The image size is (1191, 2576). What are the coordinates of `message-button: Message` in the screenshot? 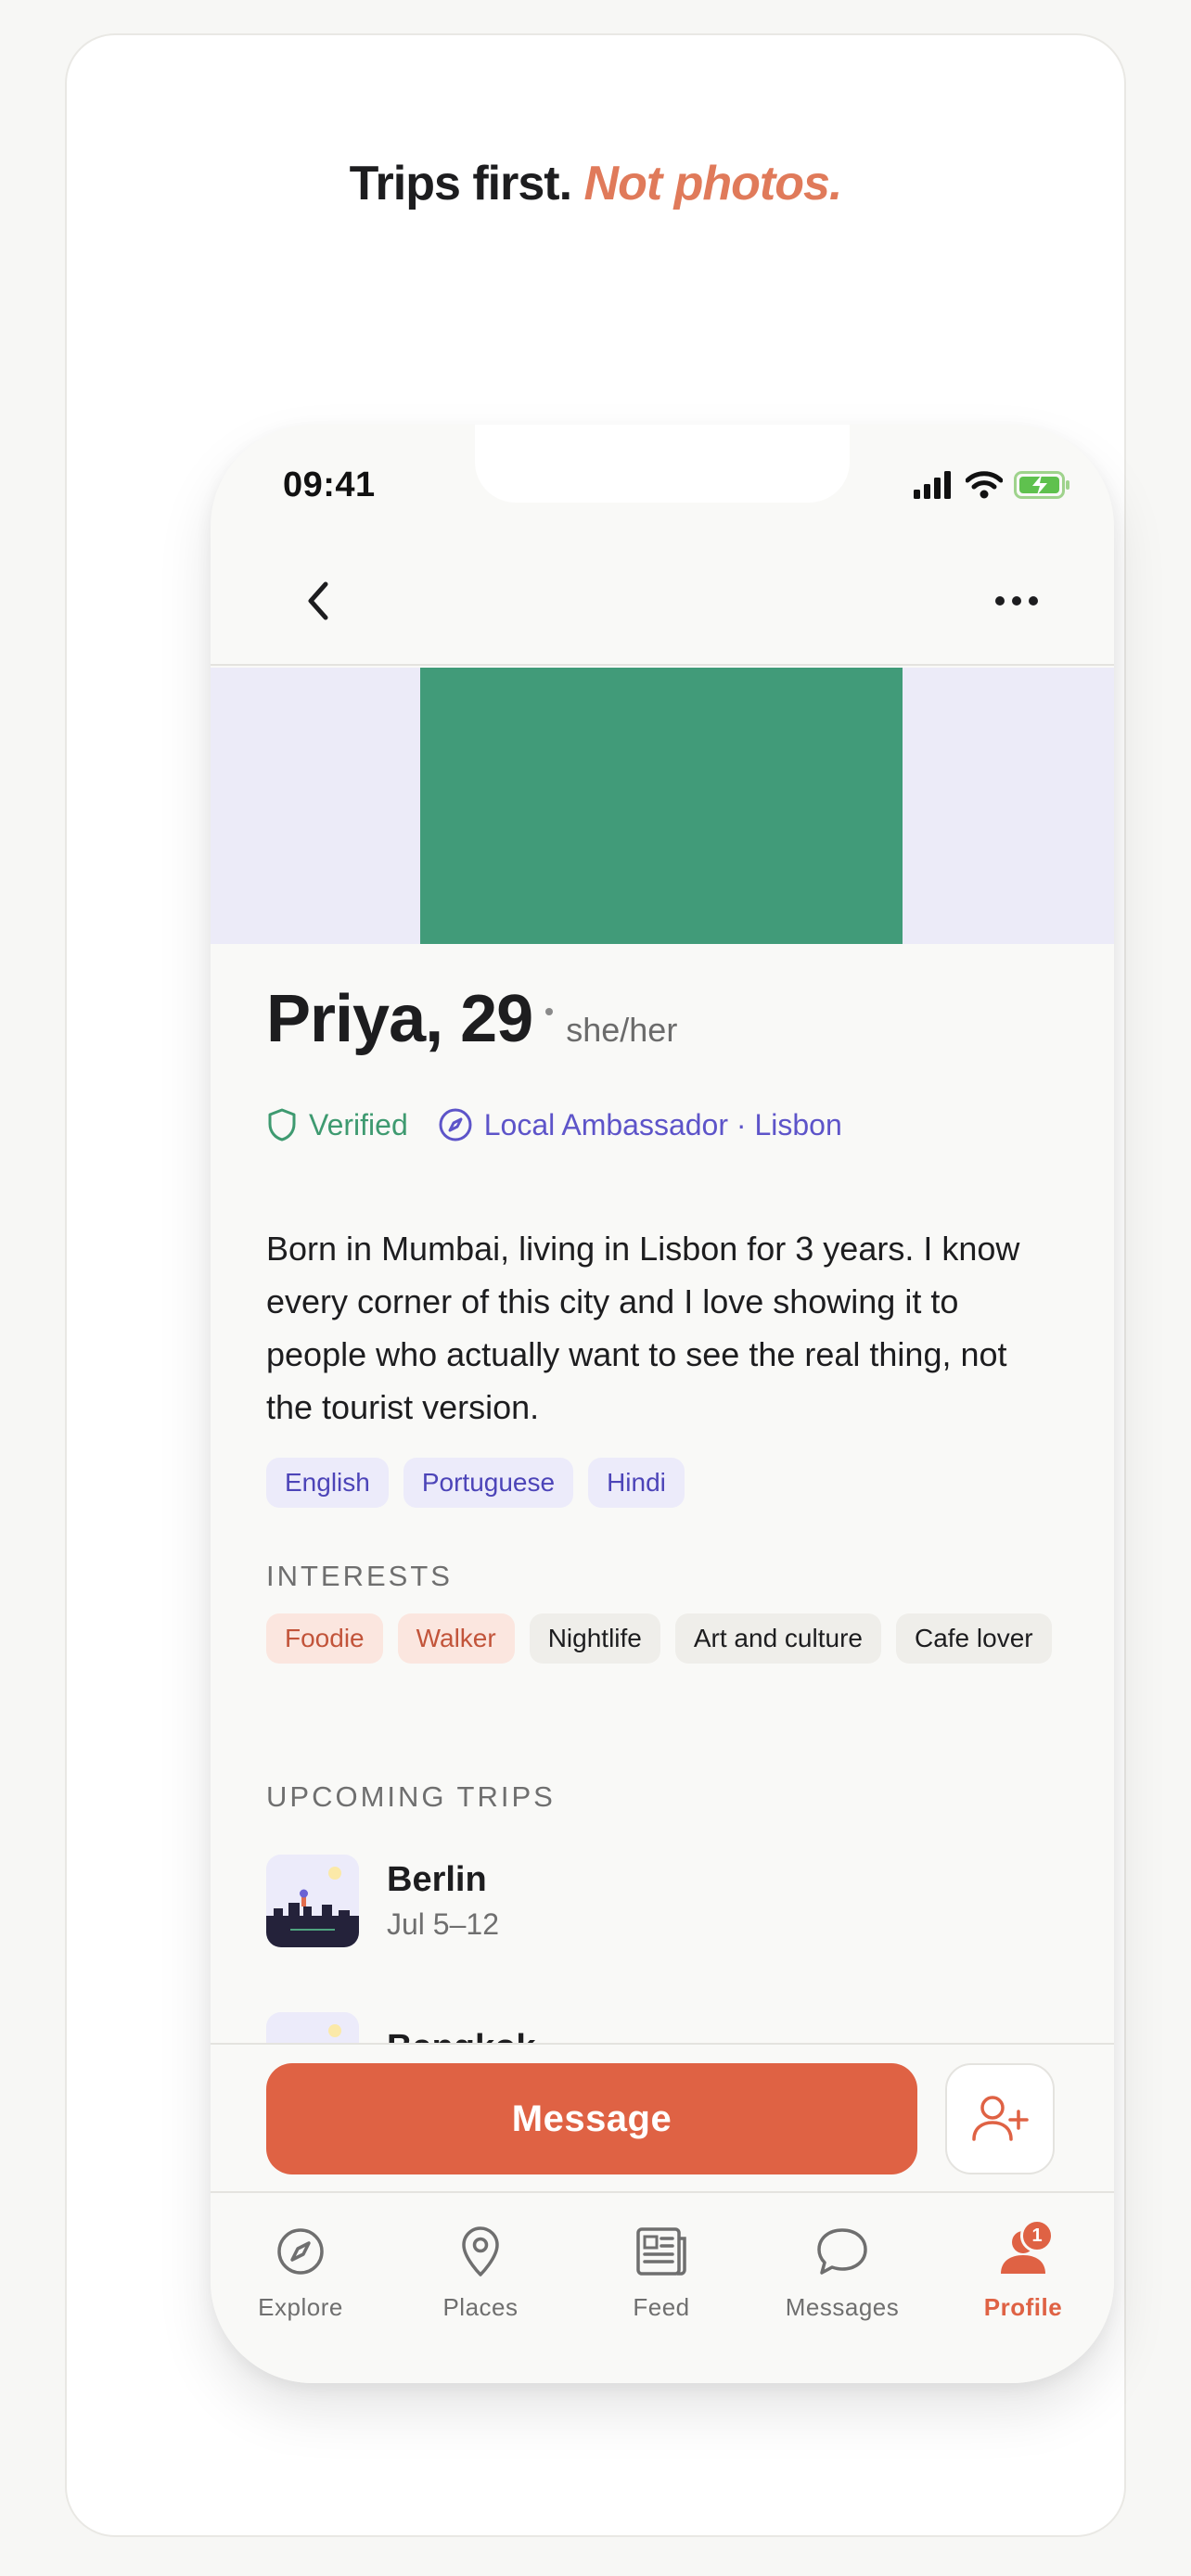 It's located at (591, 2118).